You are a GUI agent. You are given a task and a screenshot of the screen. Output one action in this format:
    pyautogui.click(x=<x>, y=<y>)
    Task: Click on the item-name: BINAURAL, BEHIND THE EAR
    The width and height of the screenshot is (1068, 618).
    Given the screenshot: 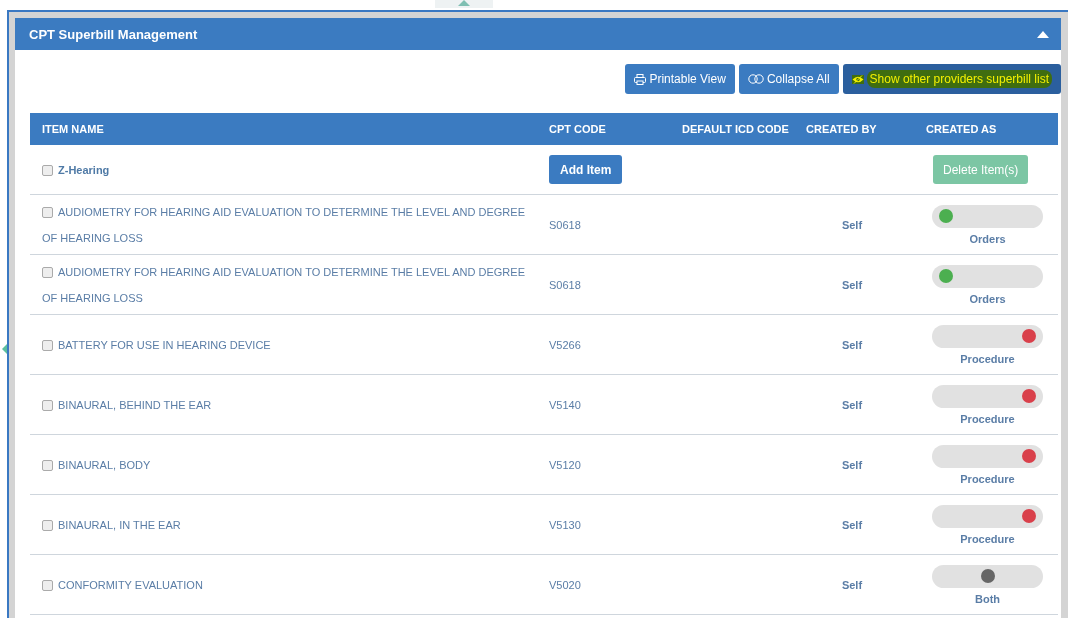 What is the action you would take?
    pyautogui.click(x=295, y=404)
    